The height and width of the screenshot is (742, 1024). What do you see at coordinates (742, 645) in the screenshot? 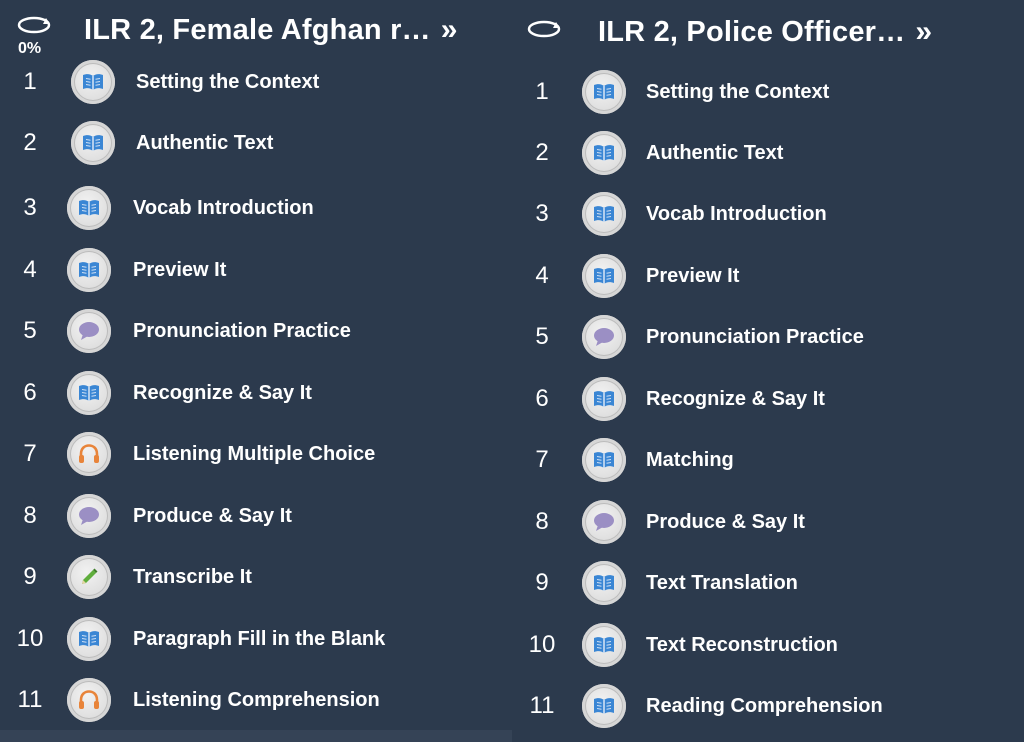
I see `activity-label: Text Reconstruction` at bounding box center [742, 645].